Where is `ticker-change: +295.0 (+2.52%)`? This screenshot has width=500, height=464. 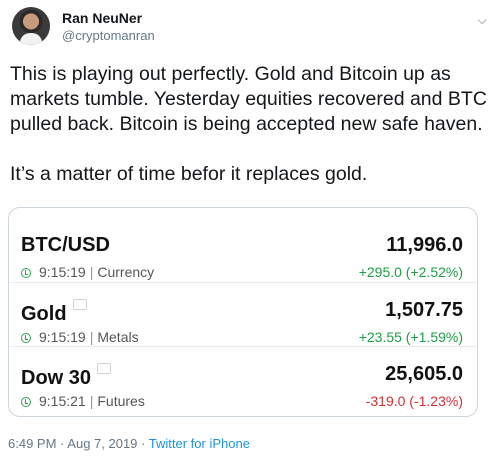 ticker-change: +295.0 (+2.52%) is located at coordinates (410, 272).